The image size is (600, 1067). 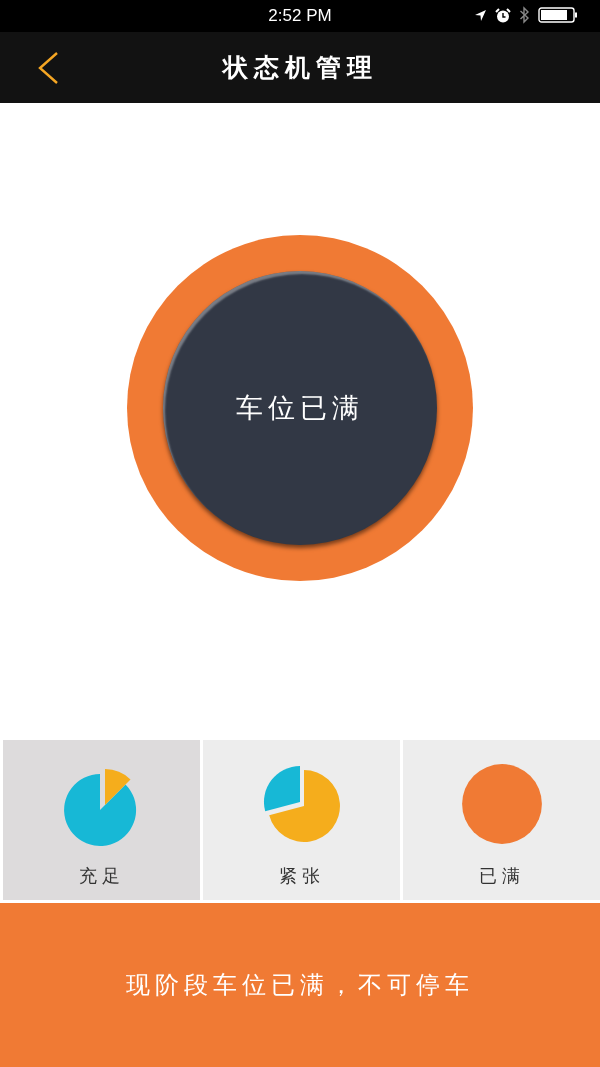 What do you see at coordinates (48, 68) in the screenshot?
I see `back-button` at bounding box center [48, 68].